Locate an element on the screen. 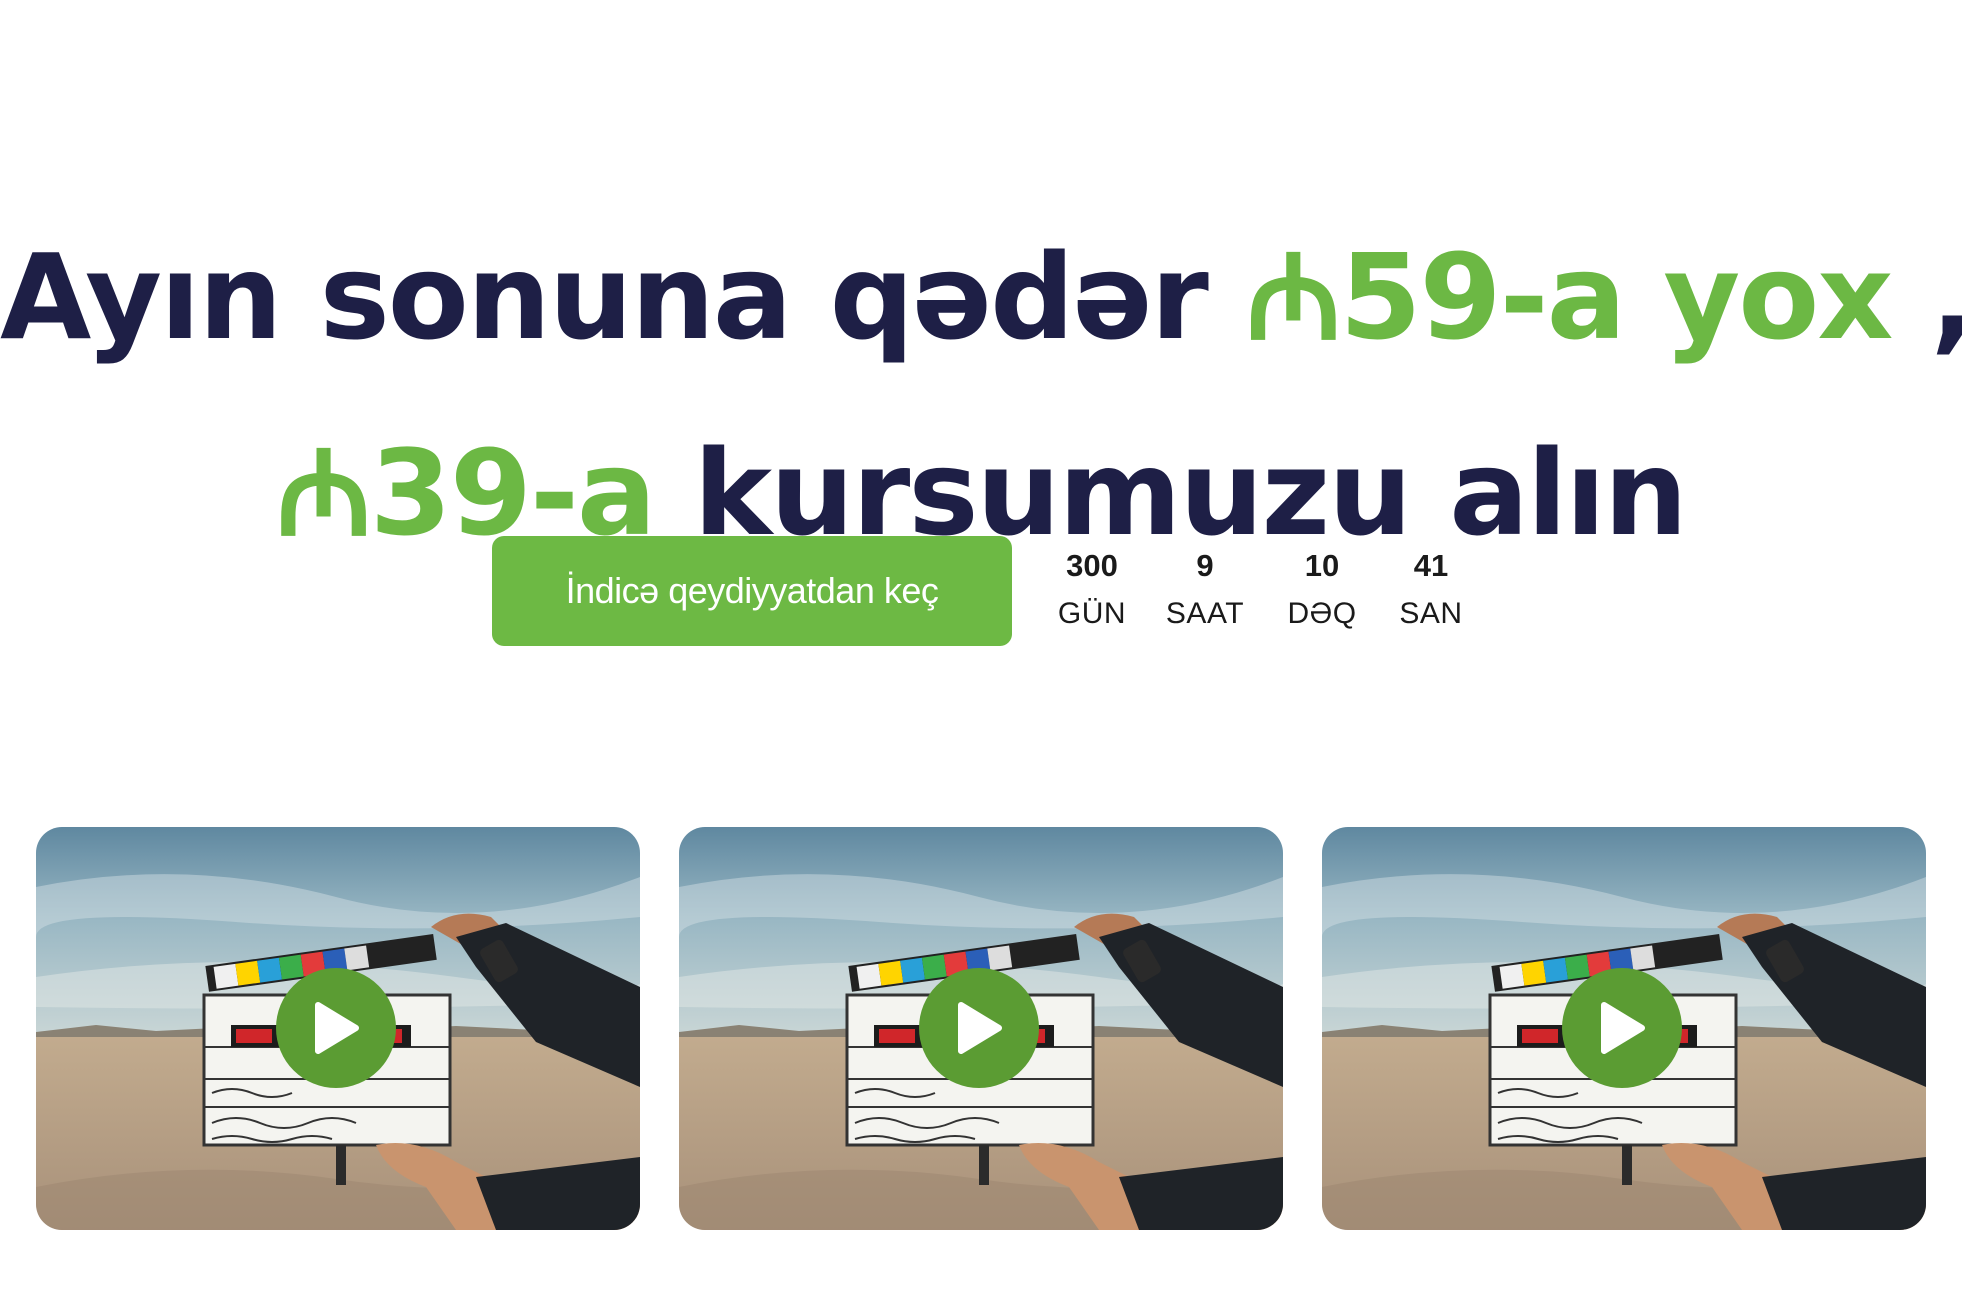 The width and height of the screenshot is (1962, 1312). register-button: İndicə qeydiyyatdan keç is located at coordinates (752, 591).